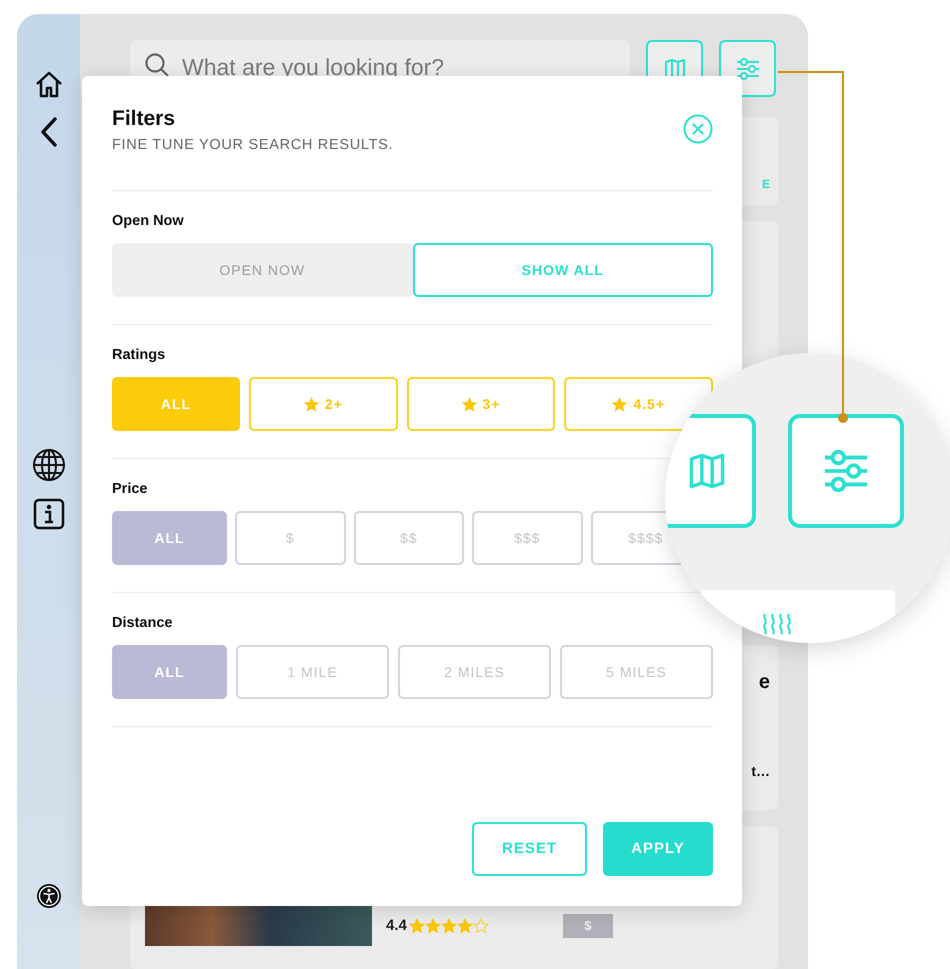 This screenshot has height=969, width=950. What do you see at coordinates (49, 896) in the screenshot?
I see `accessibility-icon` at bounding box center [49, 896].